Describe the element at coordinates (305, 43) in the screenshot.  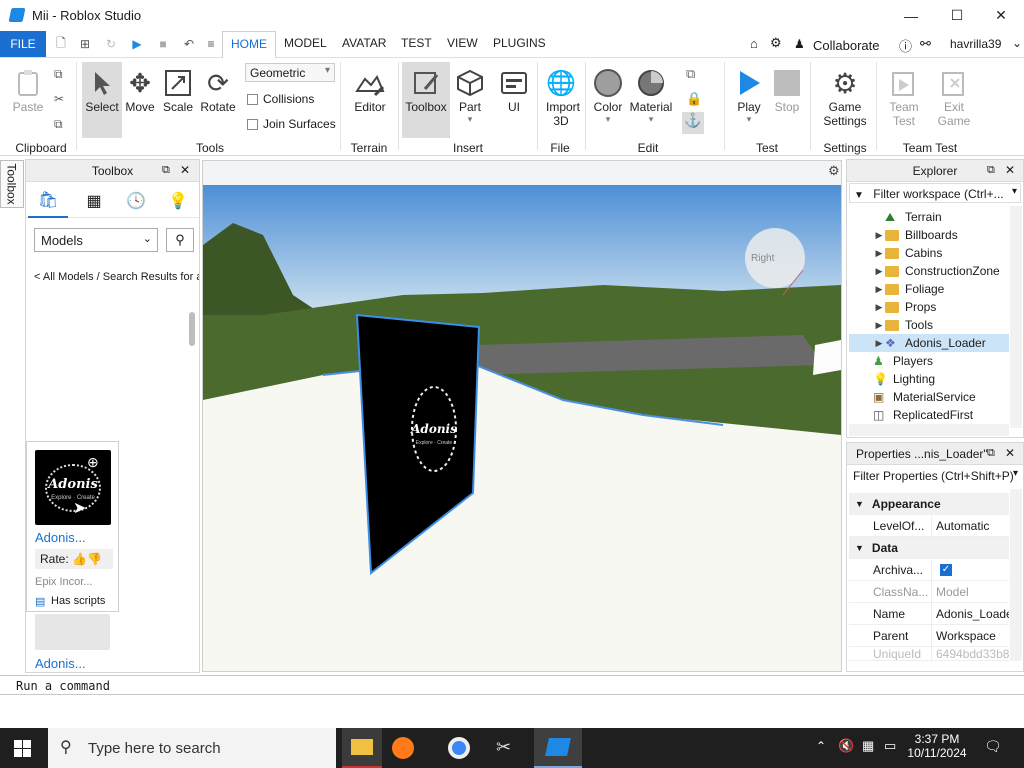
I see `tab-model: MODEL` at that location.